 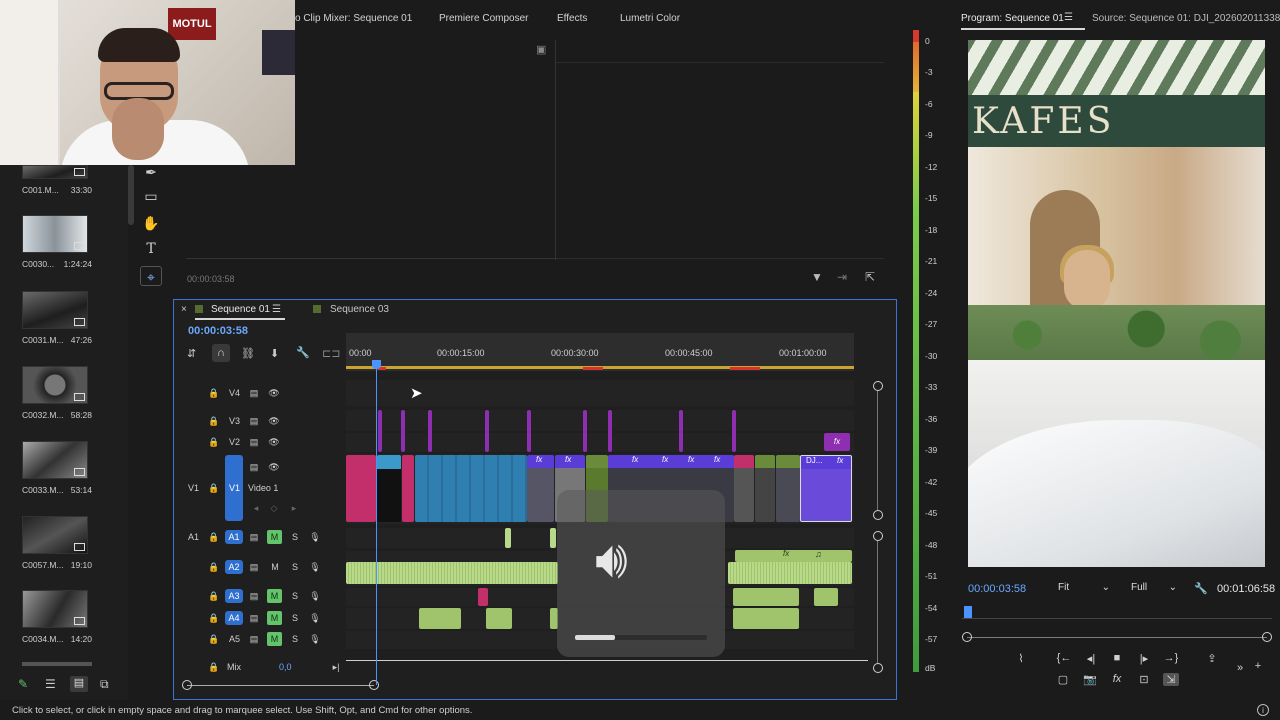 I want to click on tab-sequence-01: Sequence 01, so click(x=240, y=309).